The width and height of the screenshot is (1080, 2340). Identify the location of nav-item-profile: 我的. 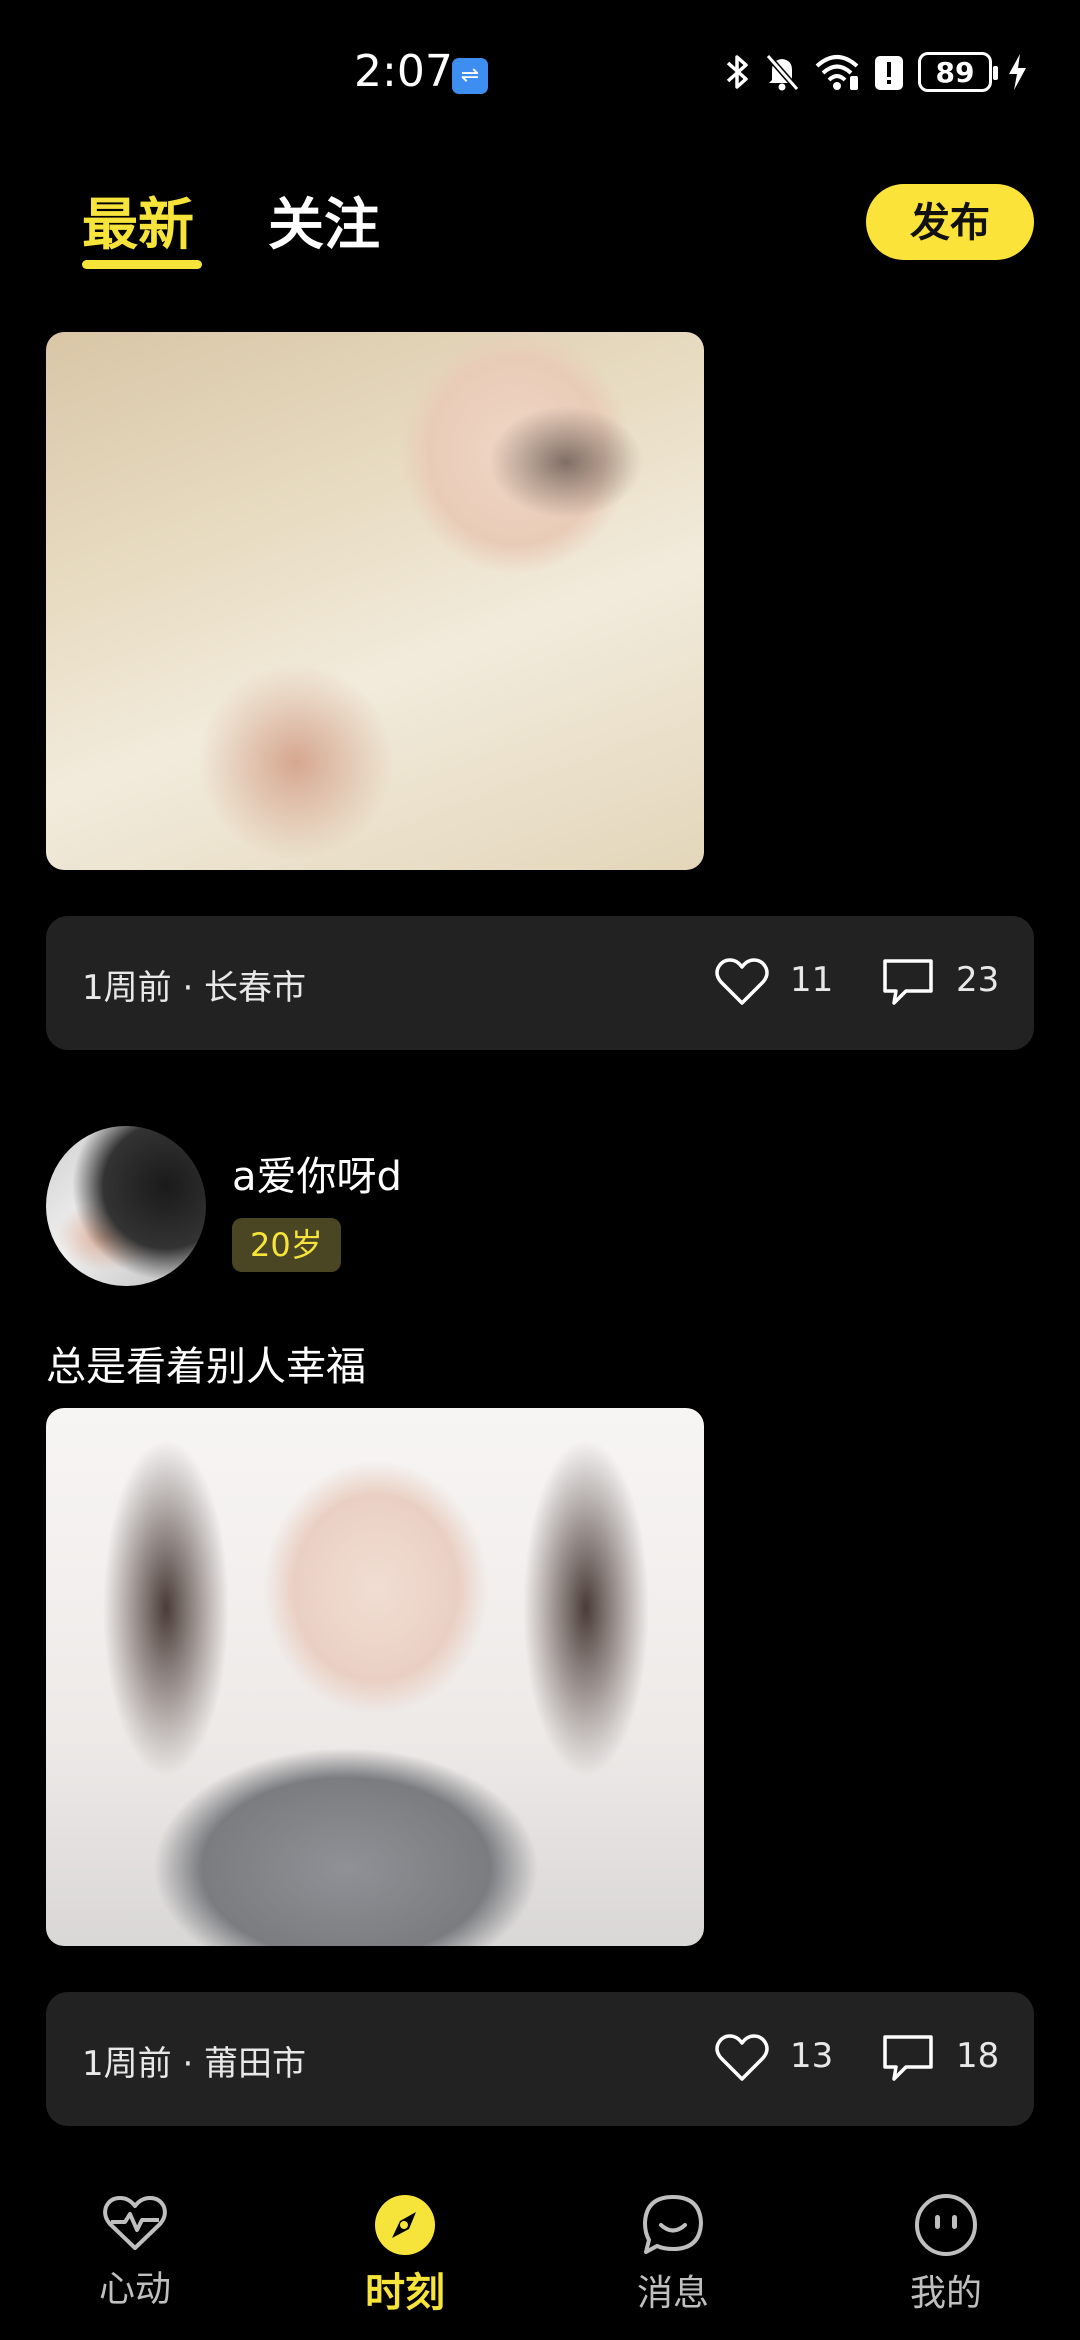
(946, 2254).